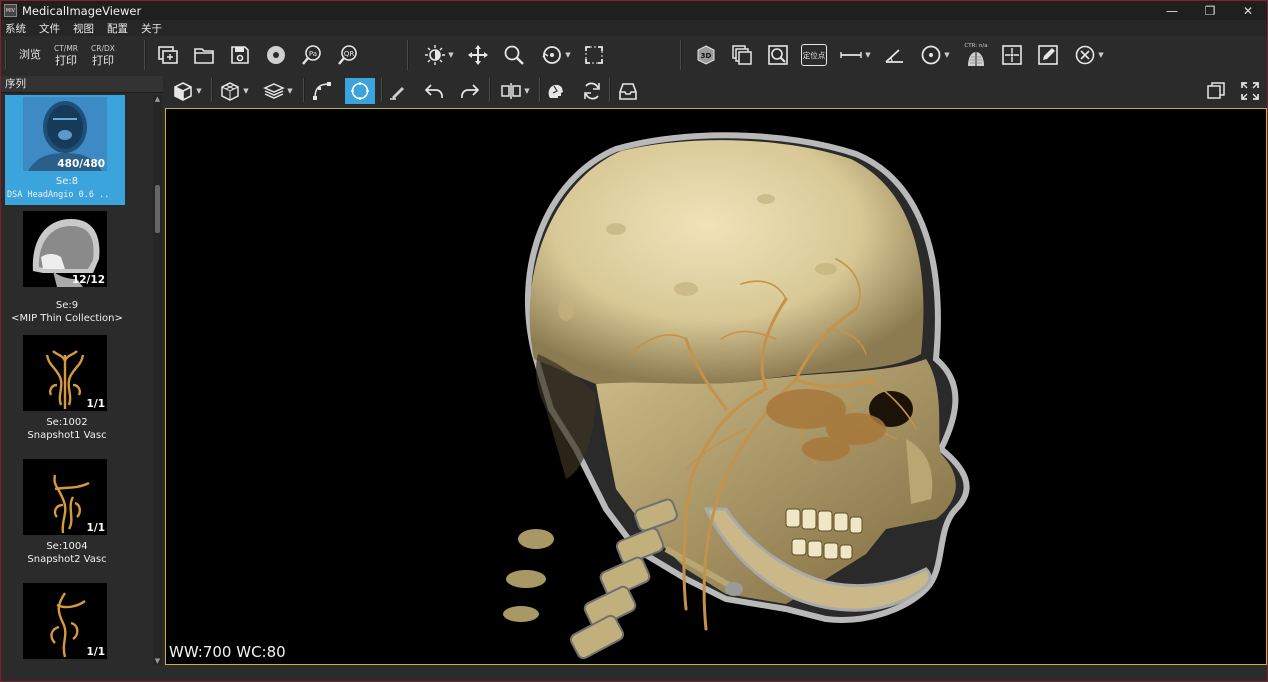  Describe the element at coordinates (82, 10) in the screenshot. I see `window-title: MedicalImageViewer` at that location.